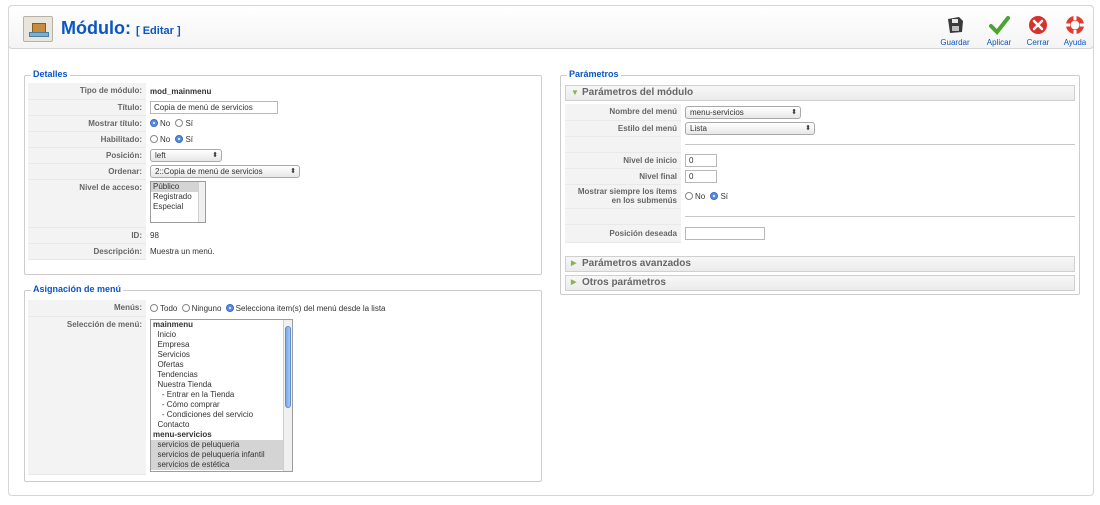 This screenshot has height=505, width=1100. I want to click on module-params-toggle: ▼ Parámetros del módulo, so click(820, 93).